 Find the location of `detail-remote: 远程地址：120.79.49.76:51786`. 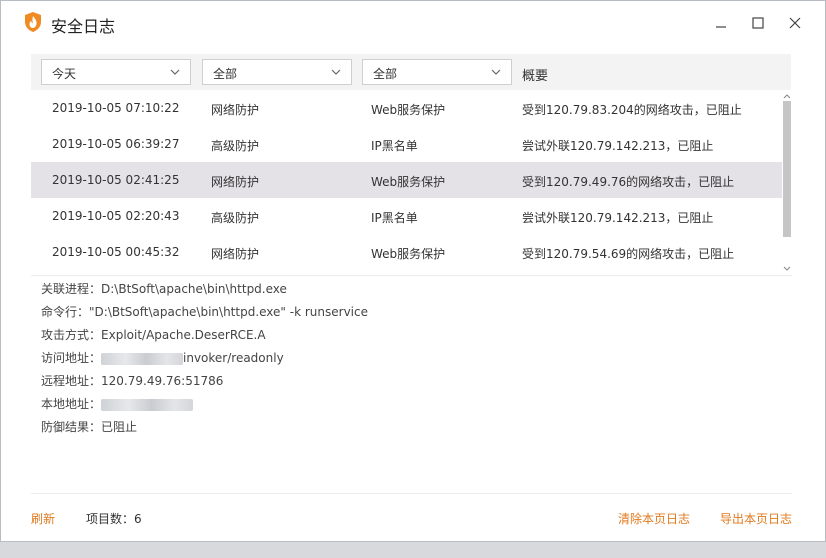

detail-remote: 远程地址：120.79.49.76:51786 is located at coordinates (132, 381).